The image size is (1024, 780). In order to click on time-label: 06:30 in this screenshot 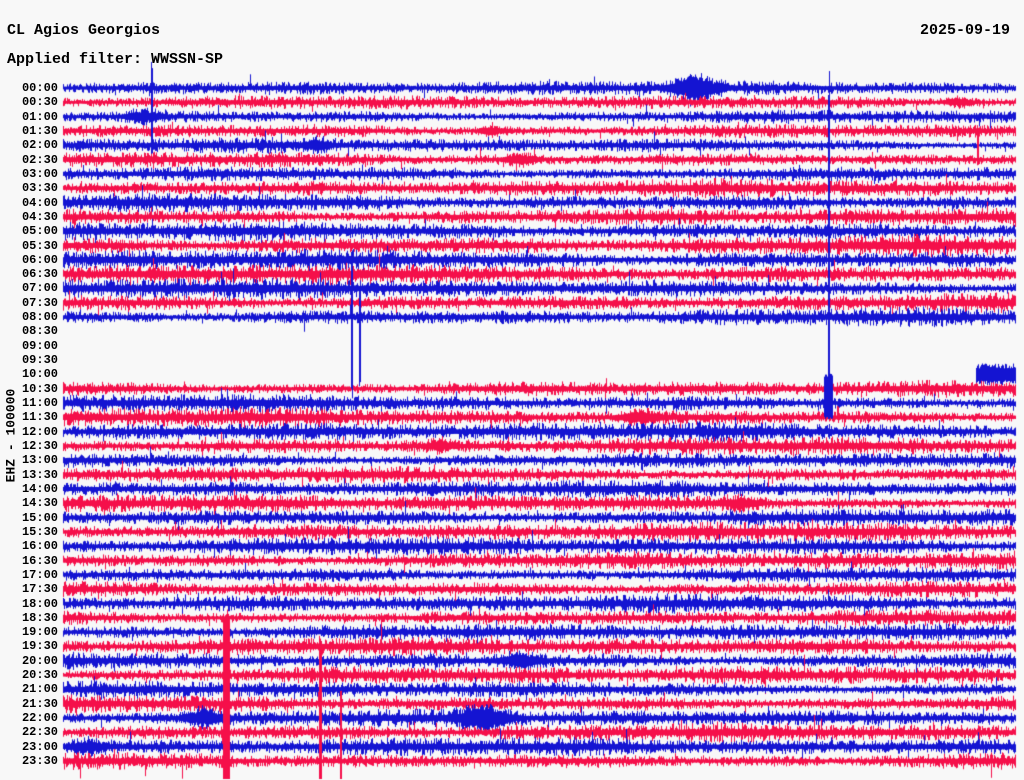, I will do `click(39, 274)`.